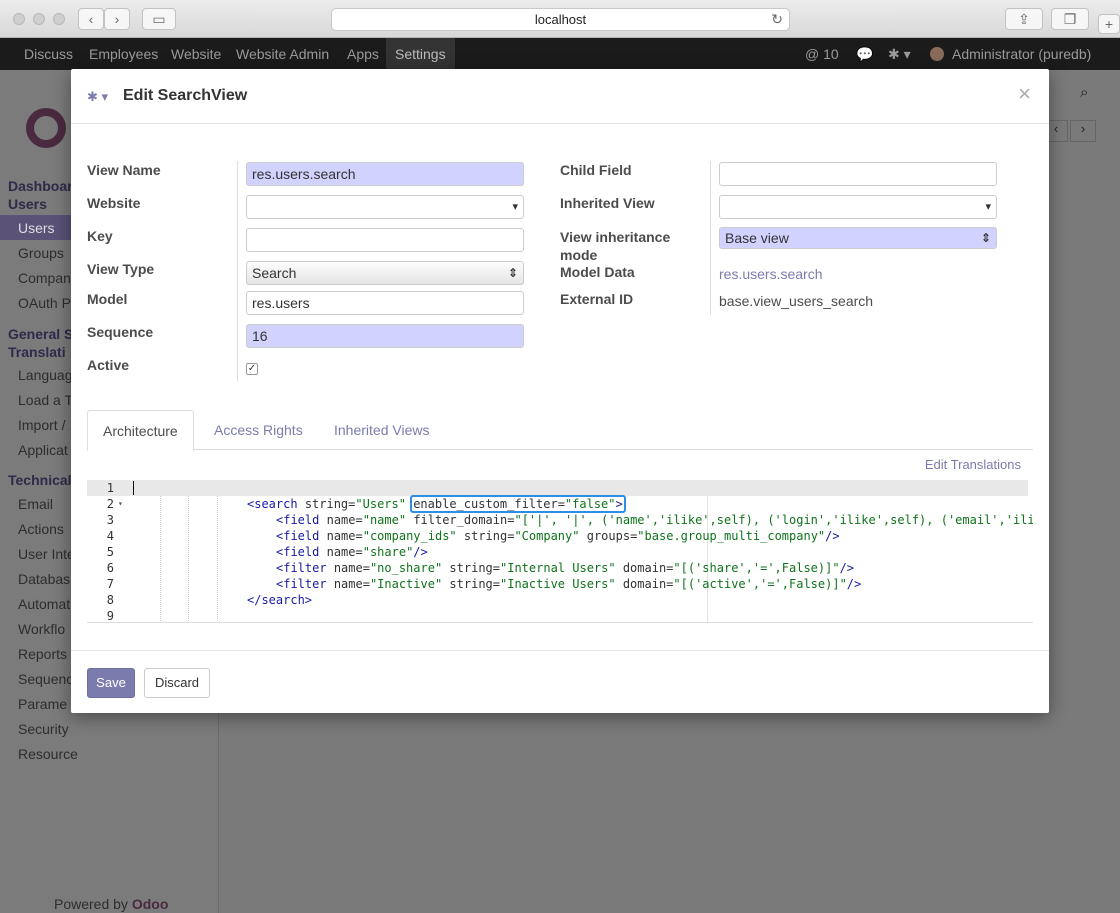  What do you see at coordinates (36, 228) in the screenshot?
I see `sidebar-item-users: Users` at bounding box center [36, 228].